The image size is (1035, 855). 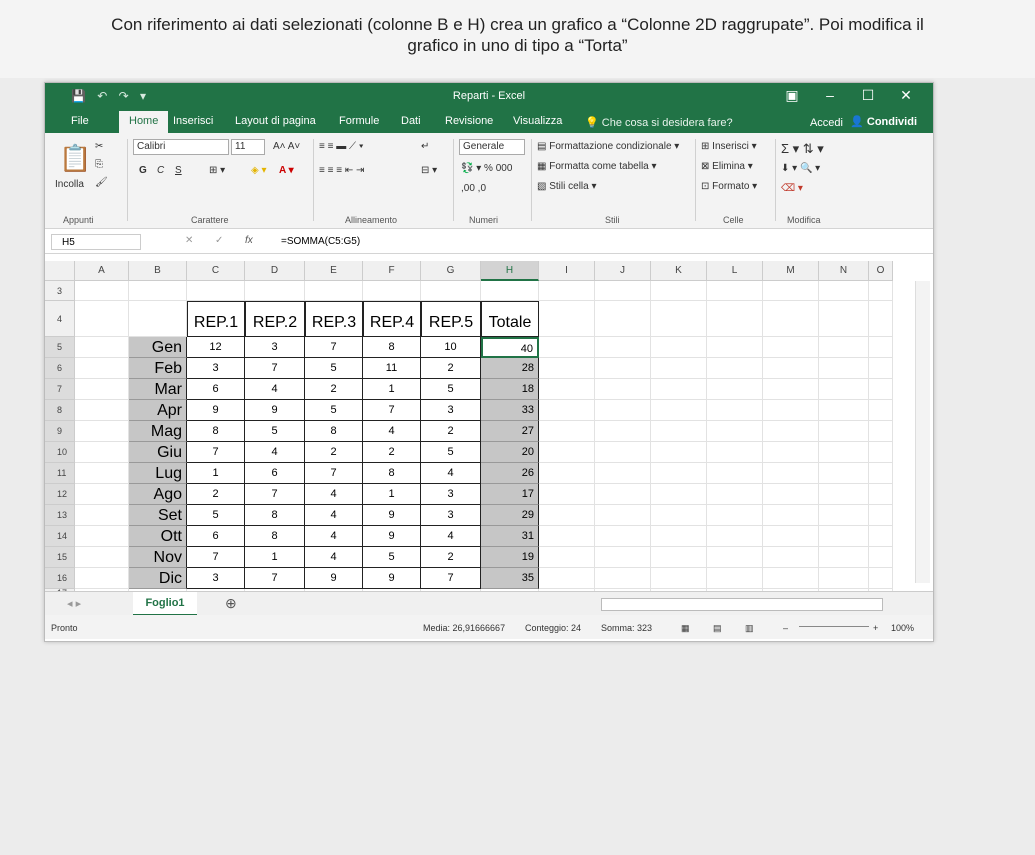 What do you see at coordinates (275, 473) in the screenshot?
I see `value-cell: 6` at bounding box center [275, 473].